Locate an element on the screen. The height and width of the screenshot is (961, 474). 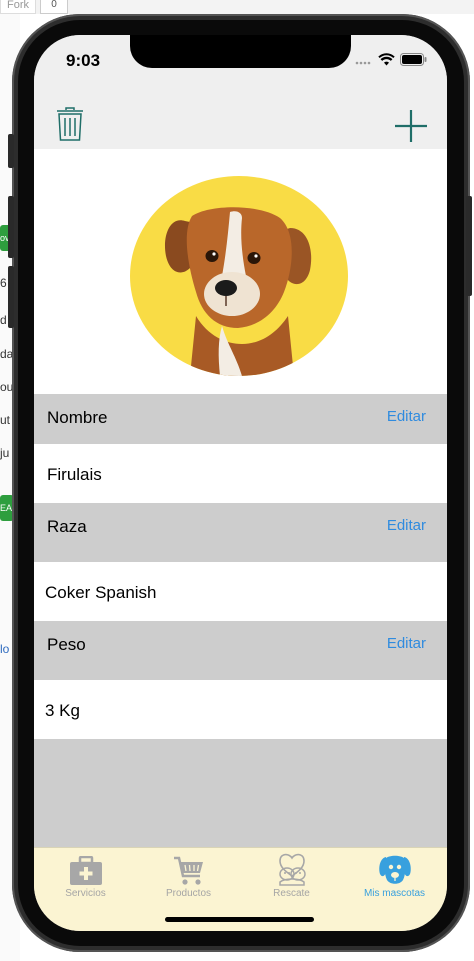
medical-kit-icon is located at coordinates (85, 869).